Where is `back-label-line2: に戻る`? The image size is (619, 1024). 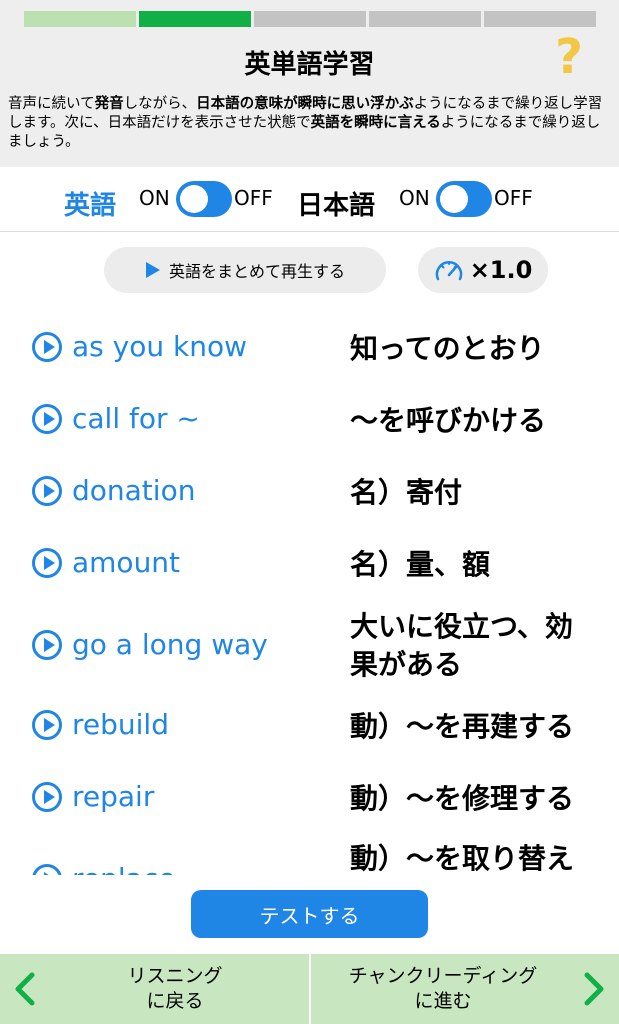
back-label-line2: に戻る is located at coordinates (175, 1001).